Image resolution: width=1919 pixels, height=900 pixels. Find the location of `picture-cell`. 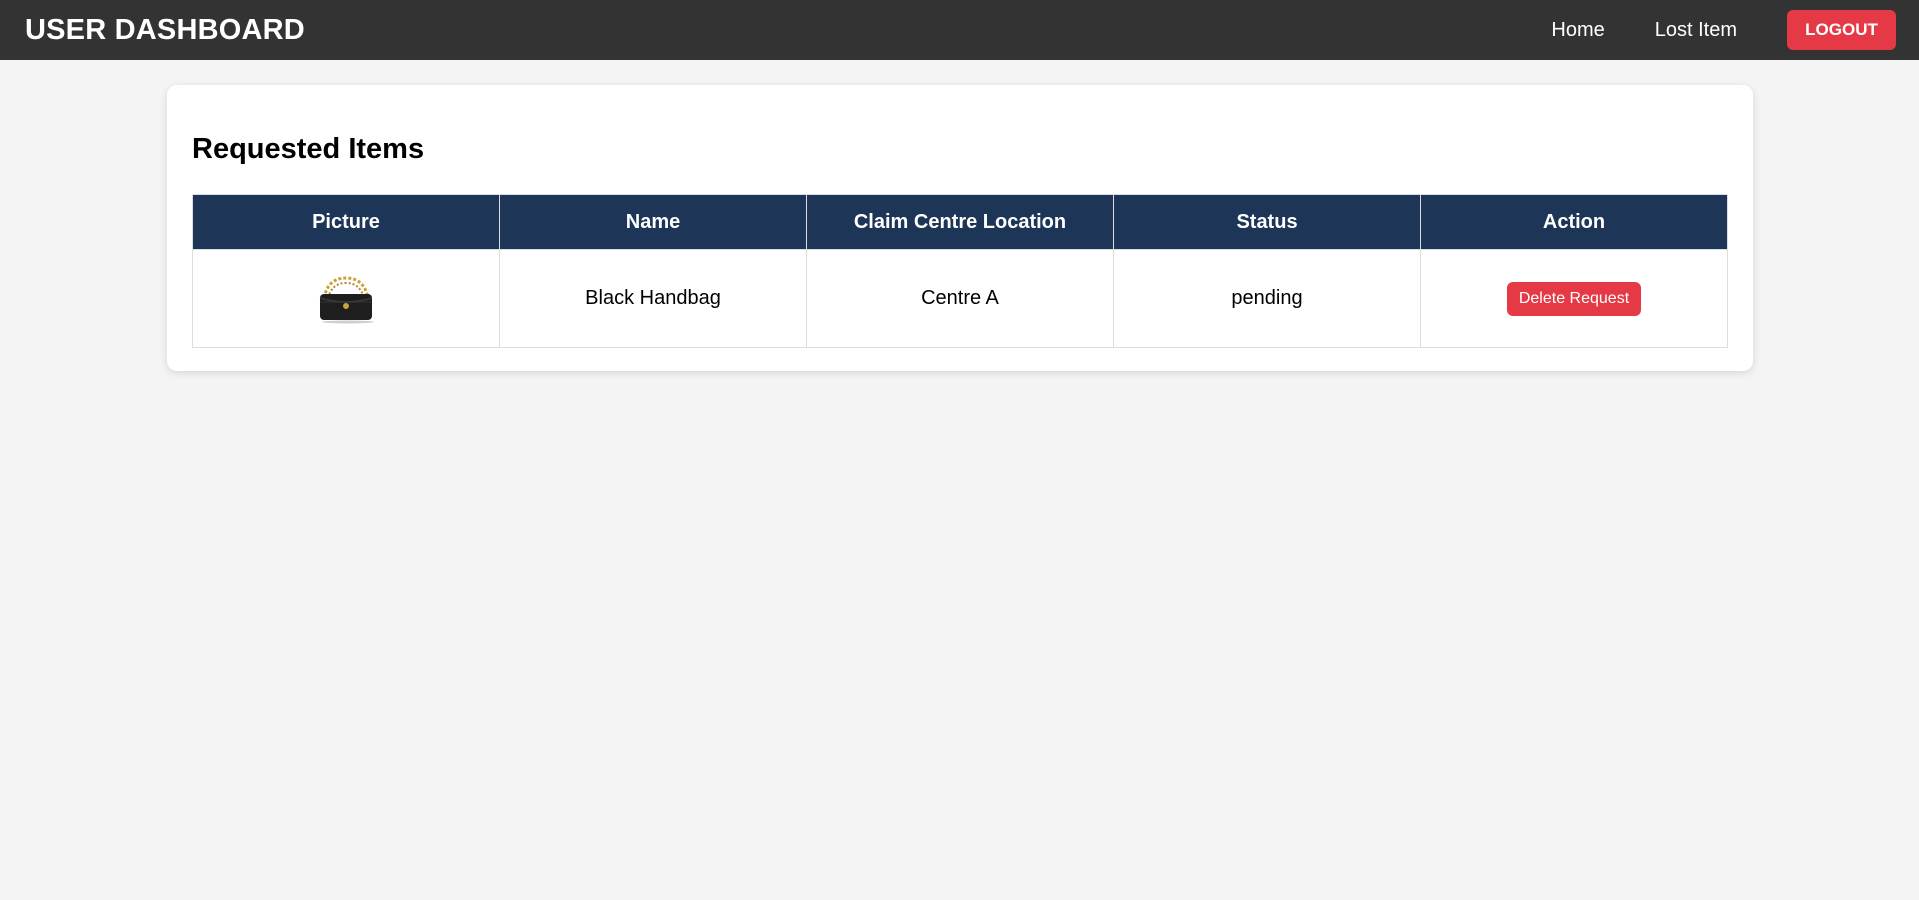

picture-cell is located at coordinates (346, 298).